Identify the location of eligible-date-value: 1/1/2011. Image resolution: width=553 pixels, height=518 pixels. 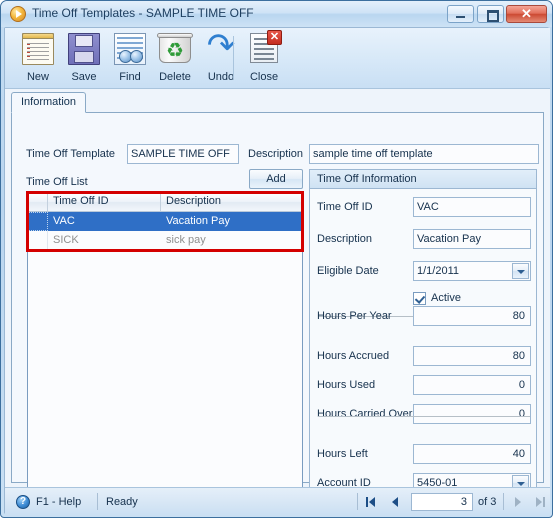
(438, 271).